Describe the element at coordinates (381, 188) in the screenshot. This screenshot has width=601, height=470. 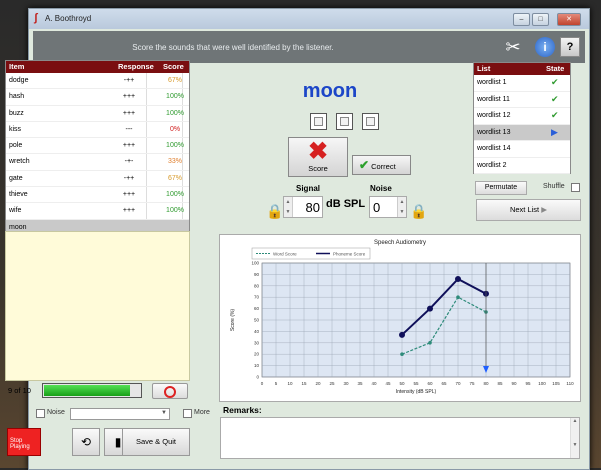
I see `noise-level-label: Noise` at that location.